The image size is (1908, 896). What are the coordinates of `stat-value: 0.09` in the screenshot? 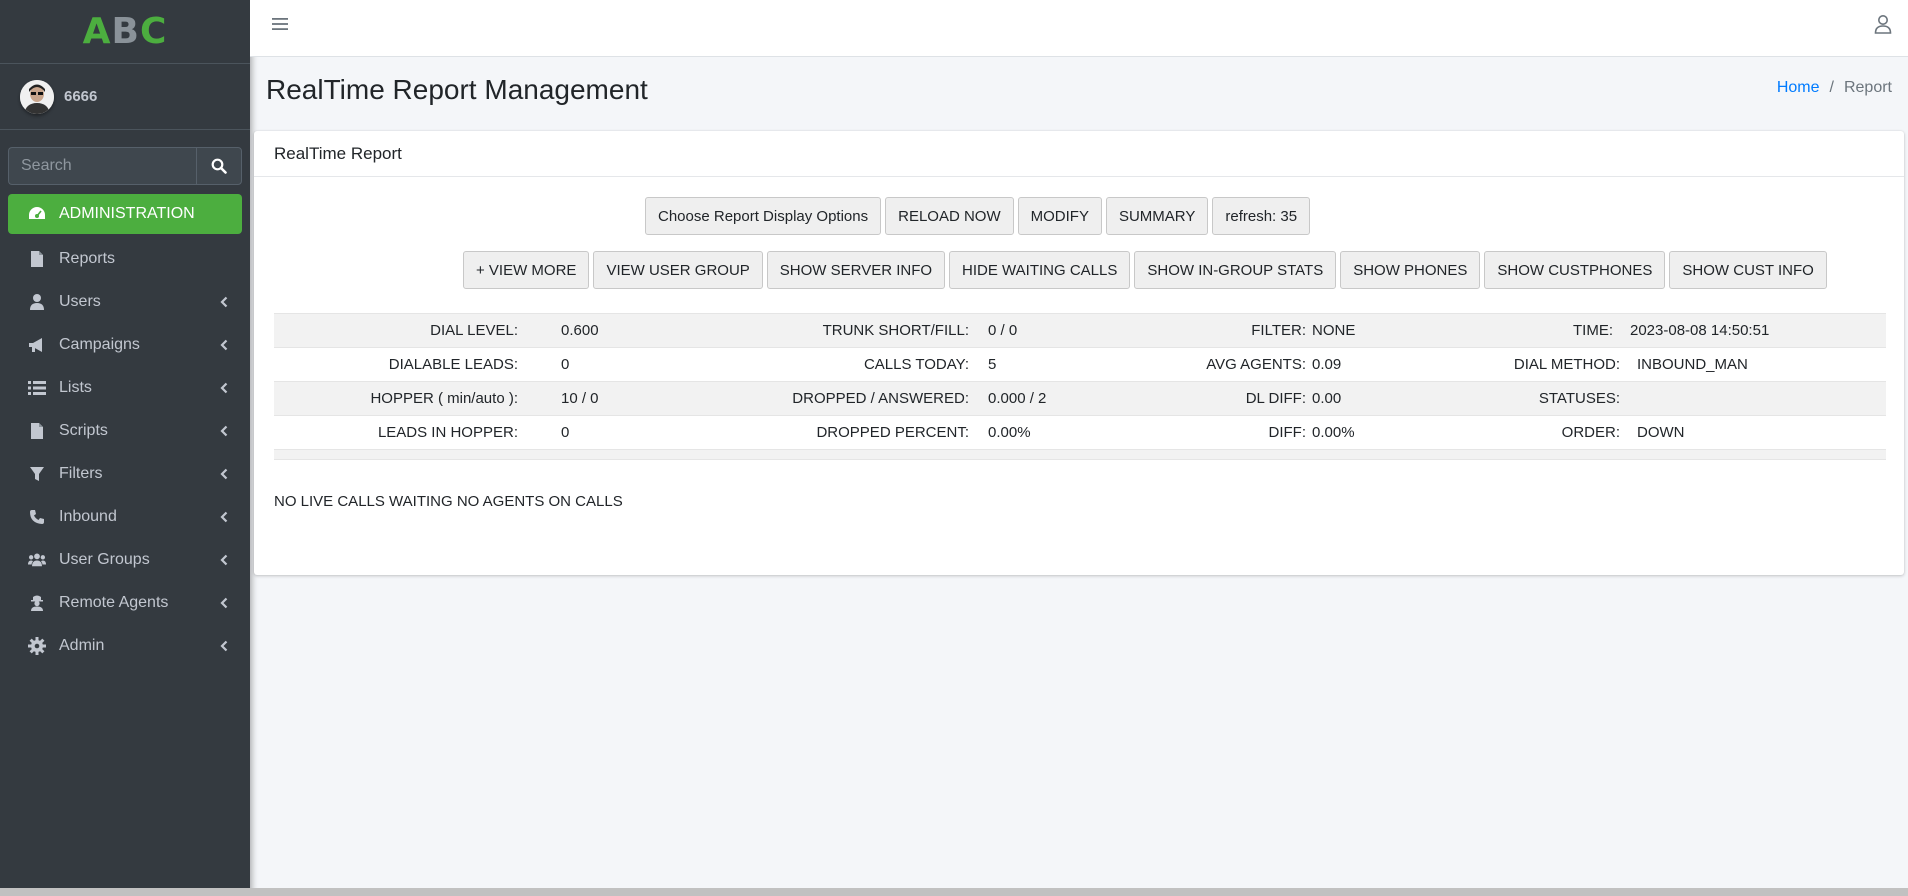 It's located at (1327, 364).